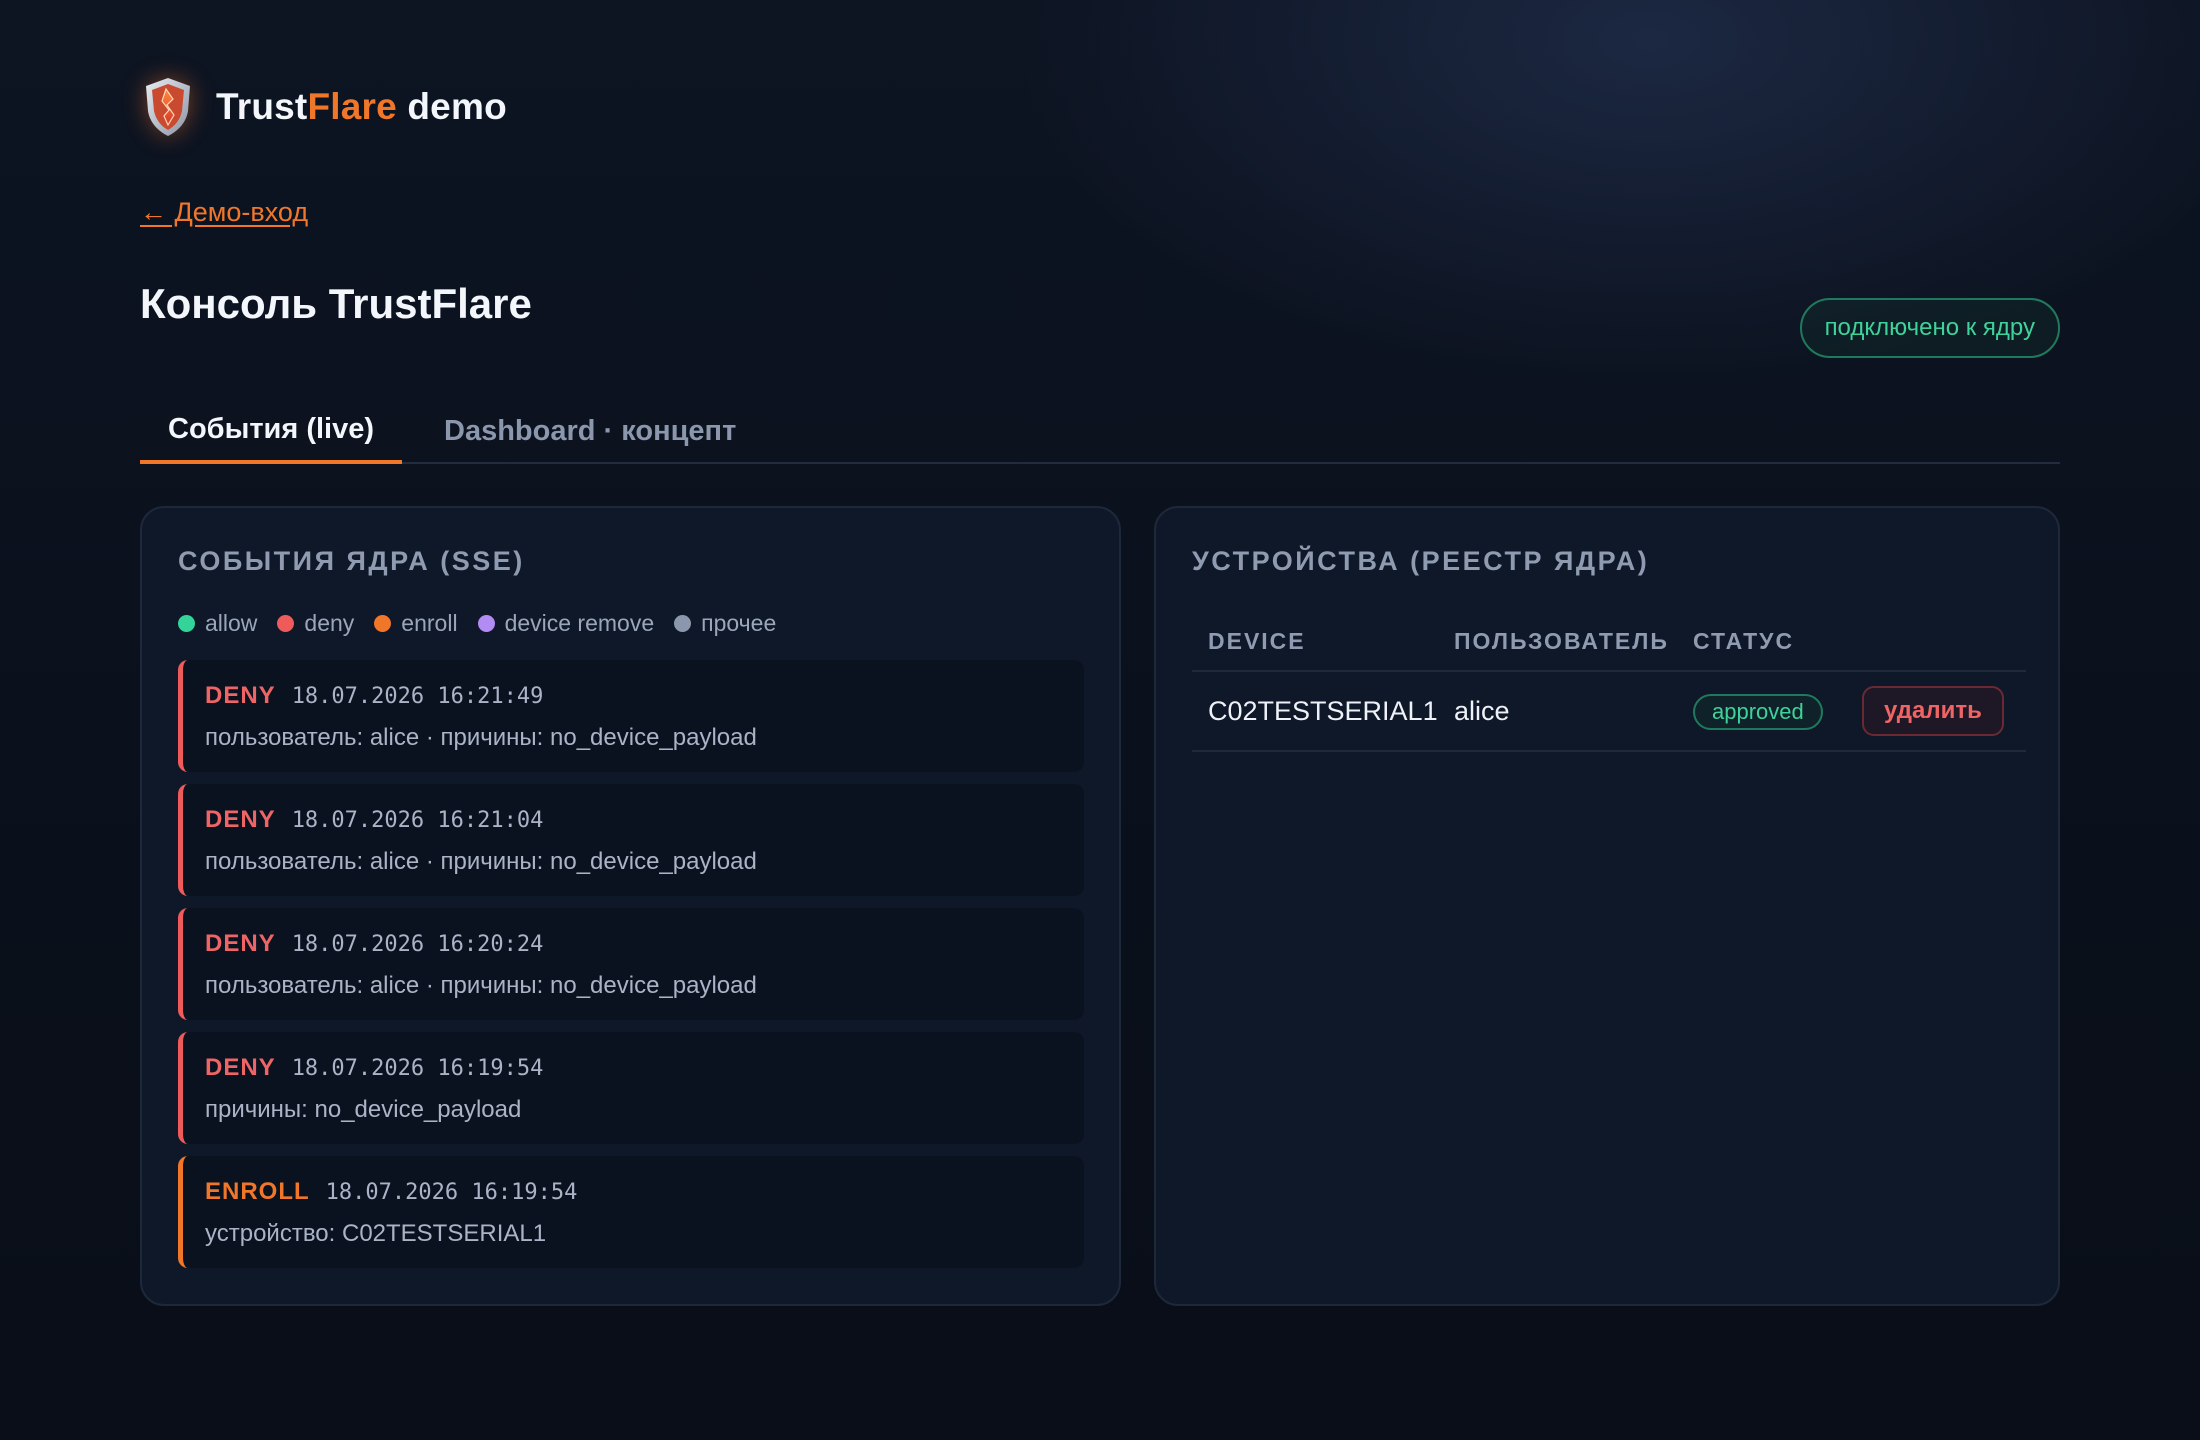  Describe the element at coordinates (336, 303) in the screenshot. I see `page-title: Консоль TrustFlare` at that location.